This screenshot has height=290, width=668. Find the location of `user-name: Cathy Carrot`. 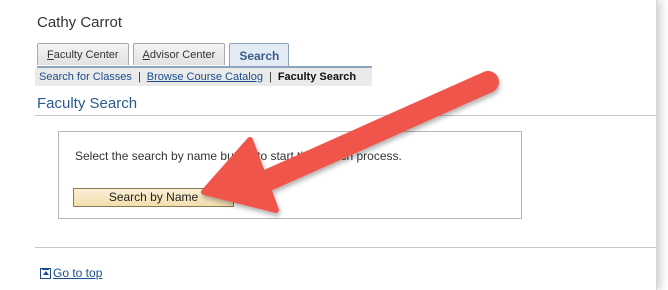

user-name: Cathy Carrot is located at coordinates (80, 22).